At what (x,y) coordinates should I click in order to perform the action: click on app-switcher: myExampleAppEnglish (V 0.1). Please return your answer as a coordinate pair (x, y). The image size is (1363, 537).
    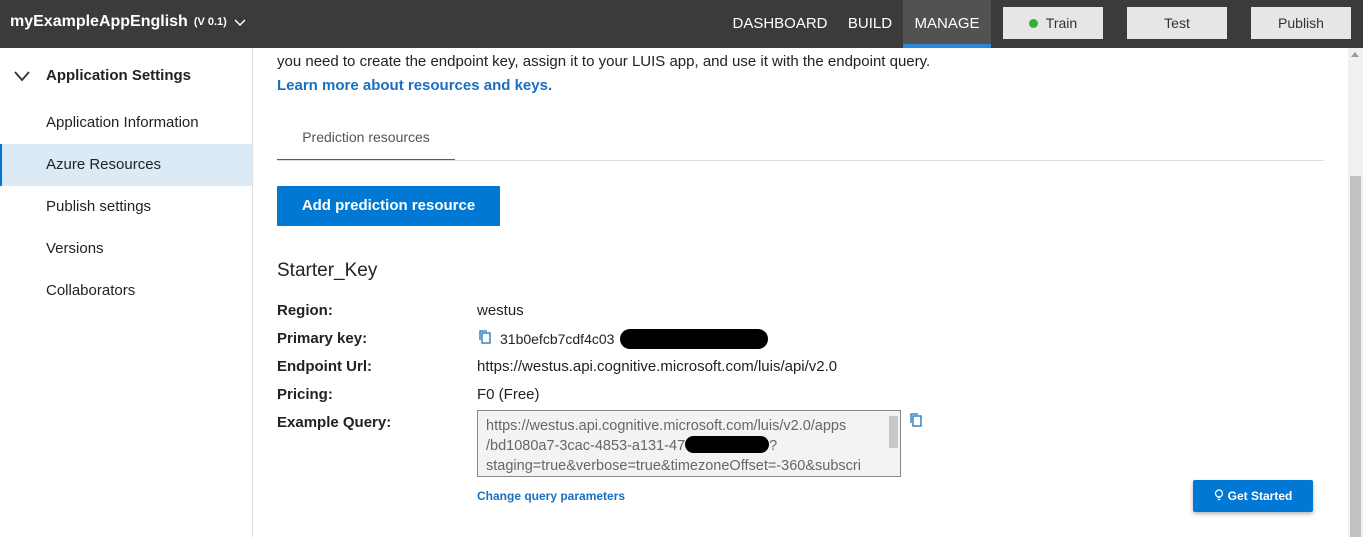
    Looking at the image, I should click on (128, 22).